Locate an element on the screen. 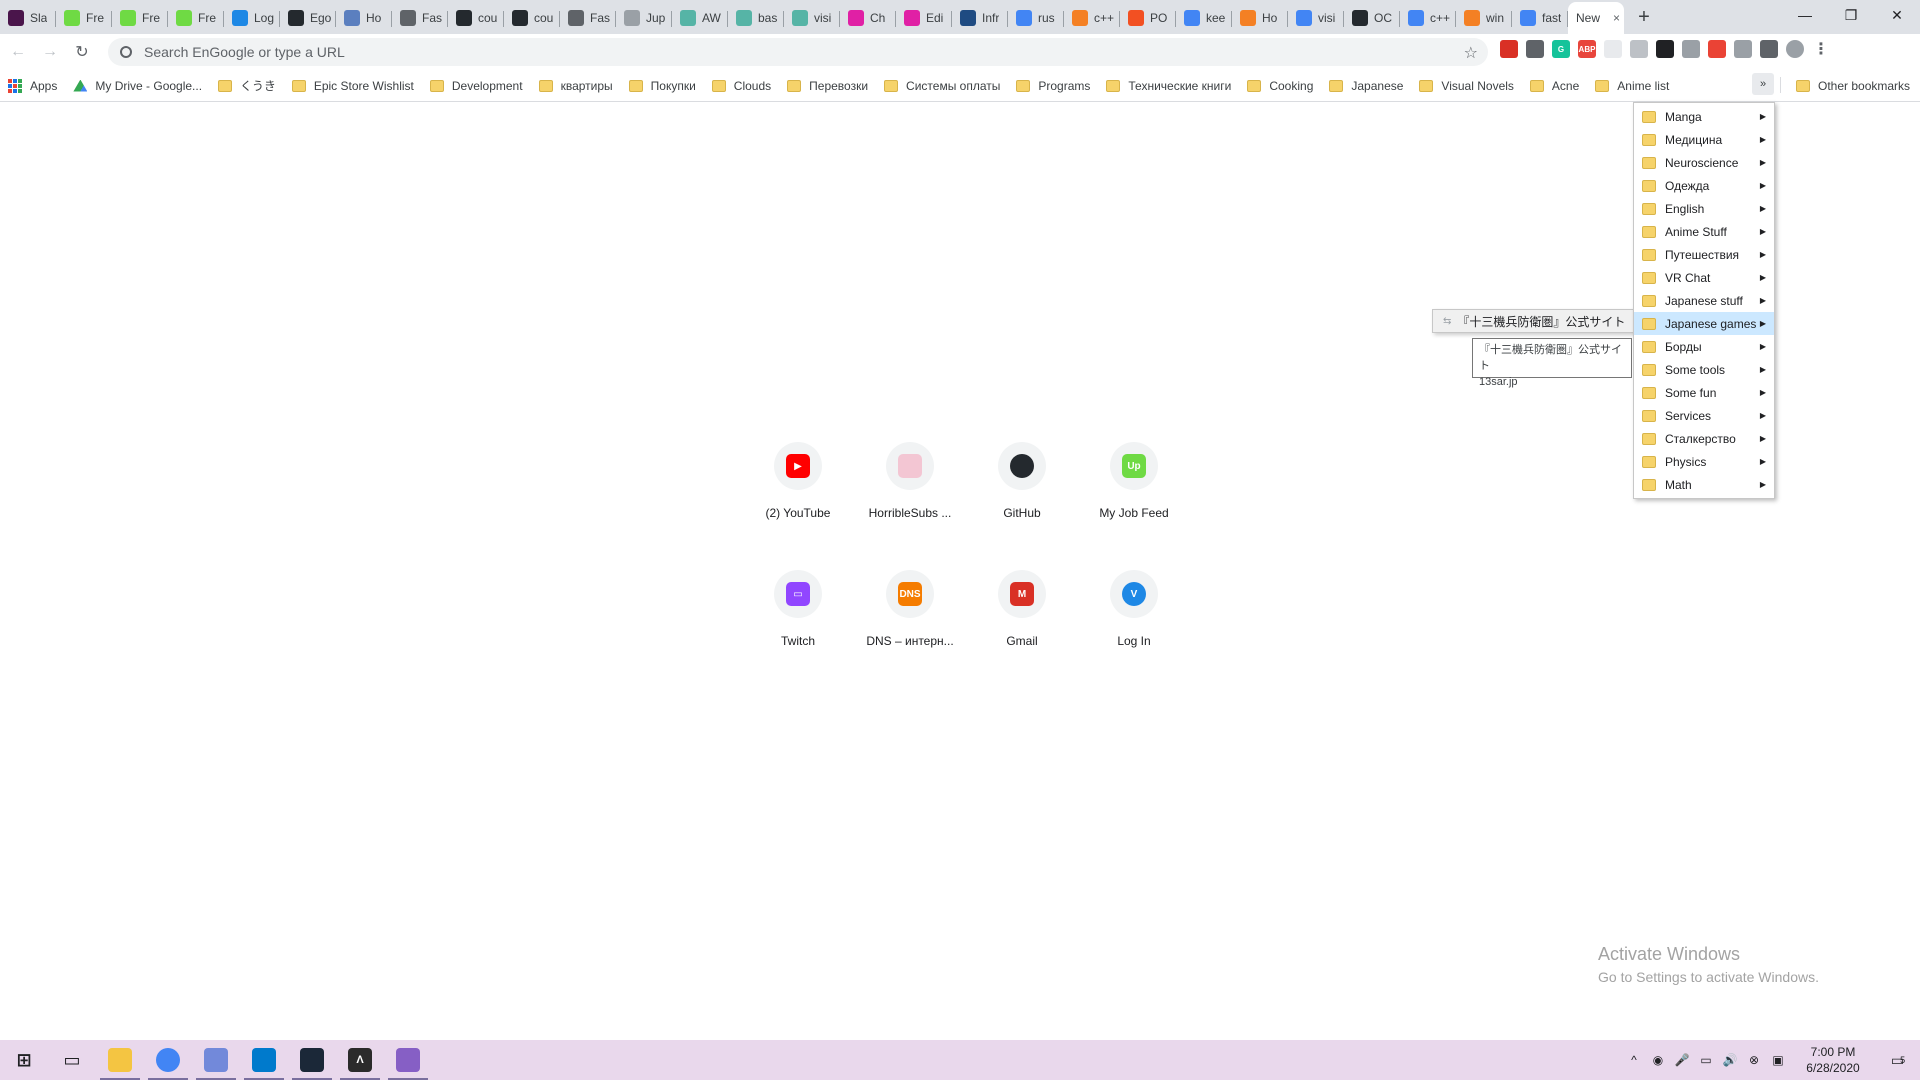 The height and width of the screenshot is (1080, 1920). submenu-japanese-games: ⇆ 『十三機兵防衛圏』公式サイト is located at coordinates (1533, 321).